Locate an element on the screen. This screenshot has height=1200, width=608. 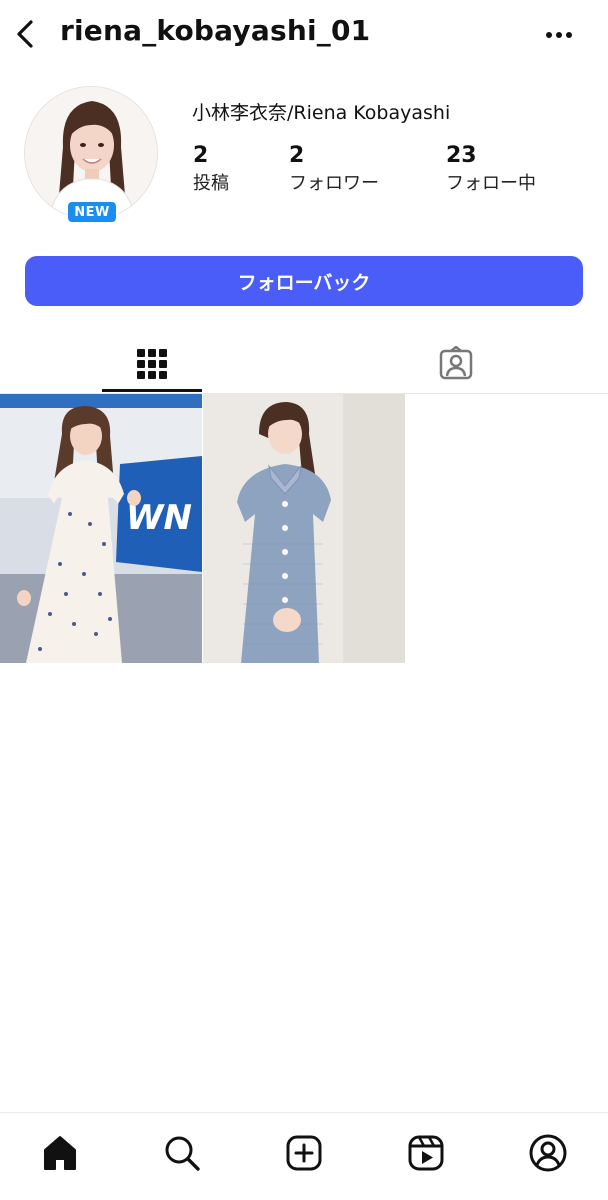
stat-posts-count: 2 is located at coordinates (201, 155).